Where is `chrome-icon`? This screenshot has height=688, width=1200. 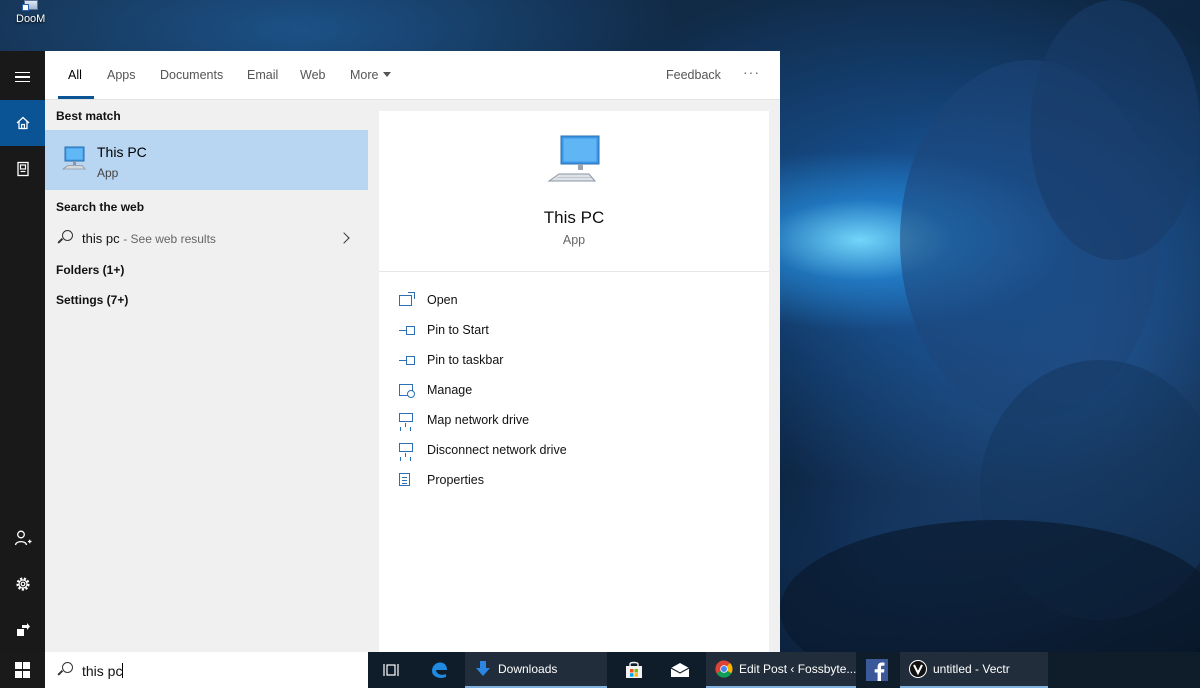 chrome-icon is located at coordinates (724, 669).